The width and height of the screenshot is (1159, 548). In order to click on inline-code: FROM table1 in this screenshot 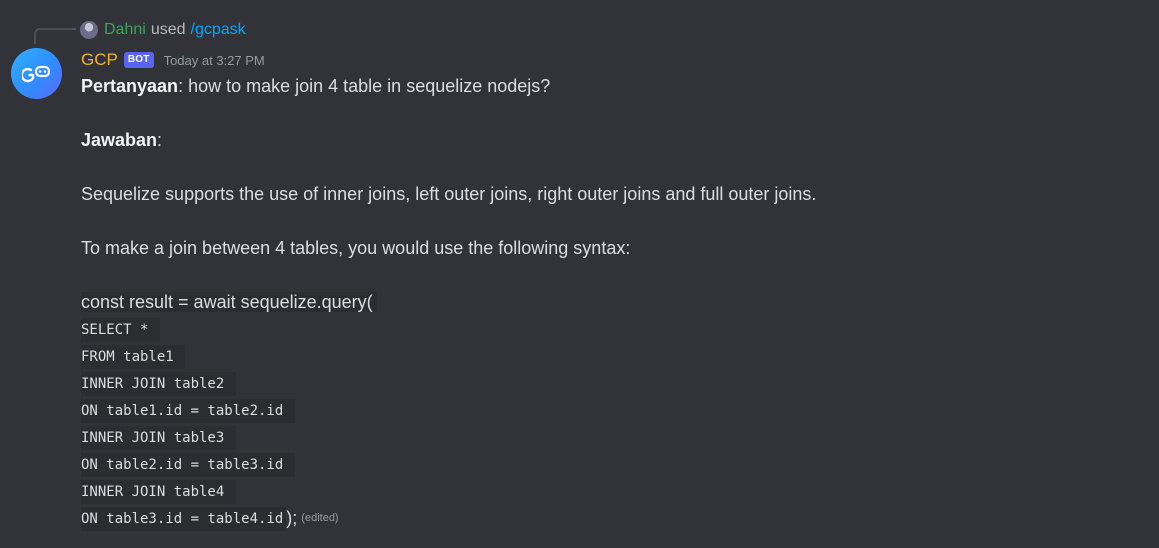, I will do `click(133, 356)`.